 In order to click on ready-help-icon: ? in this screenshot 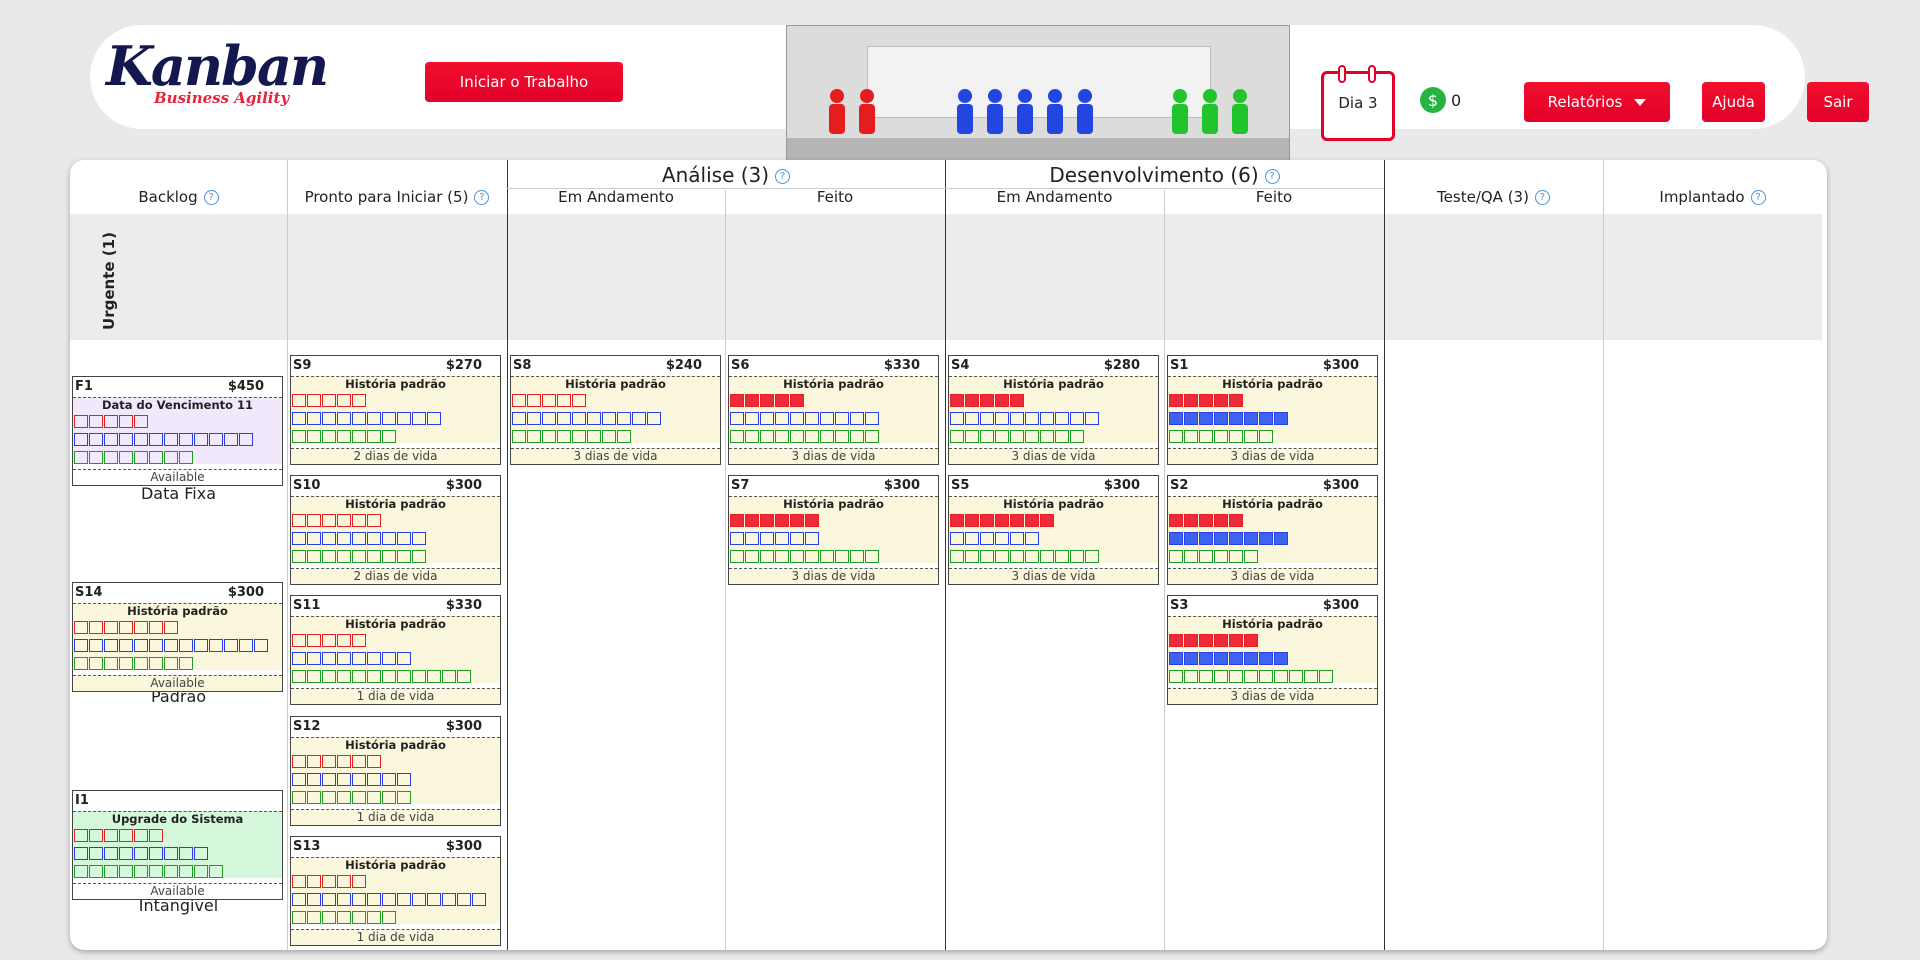, I will do `click(482, 197)`.